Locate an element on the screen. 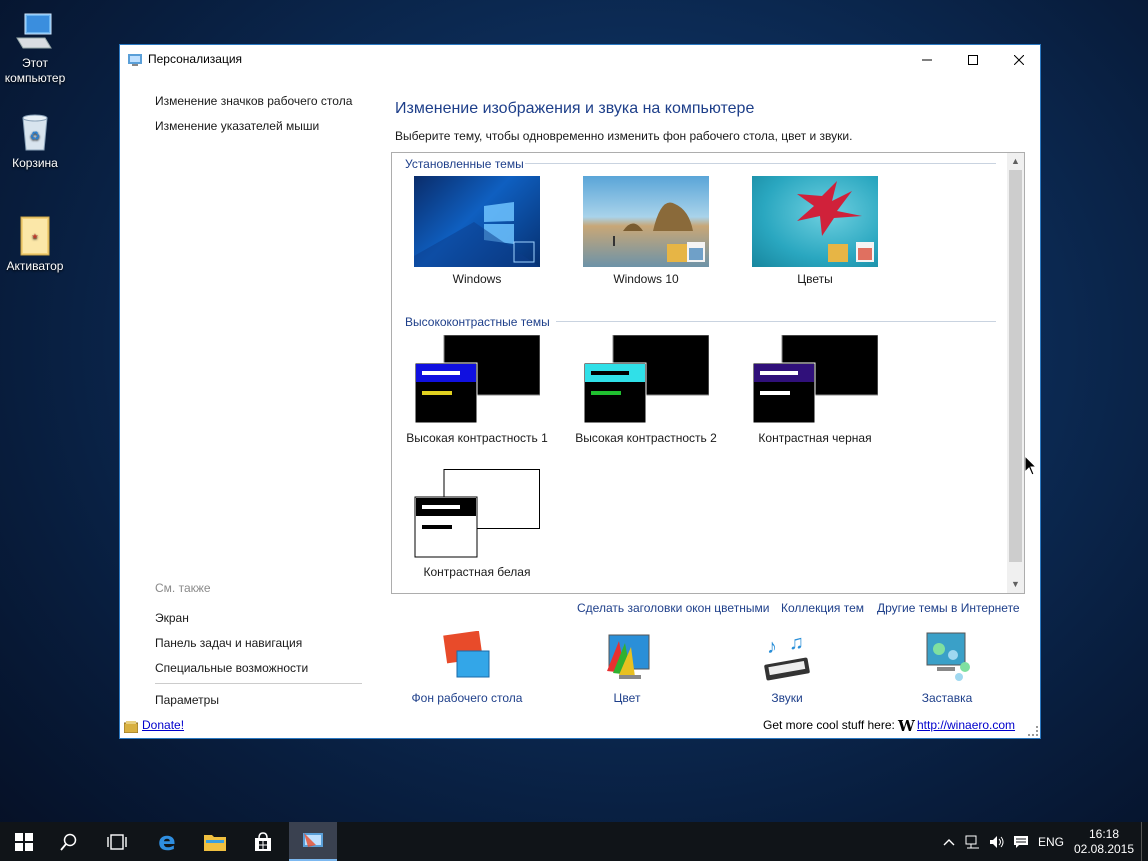  theme-windows-10: Windows 10 is located at coordinates (646, 231).